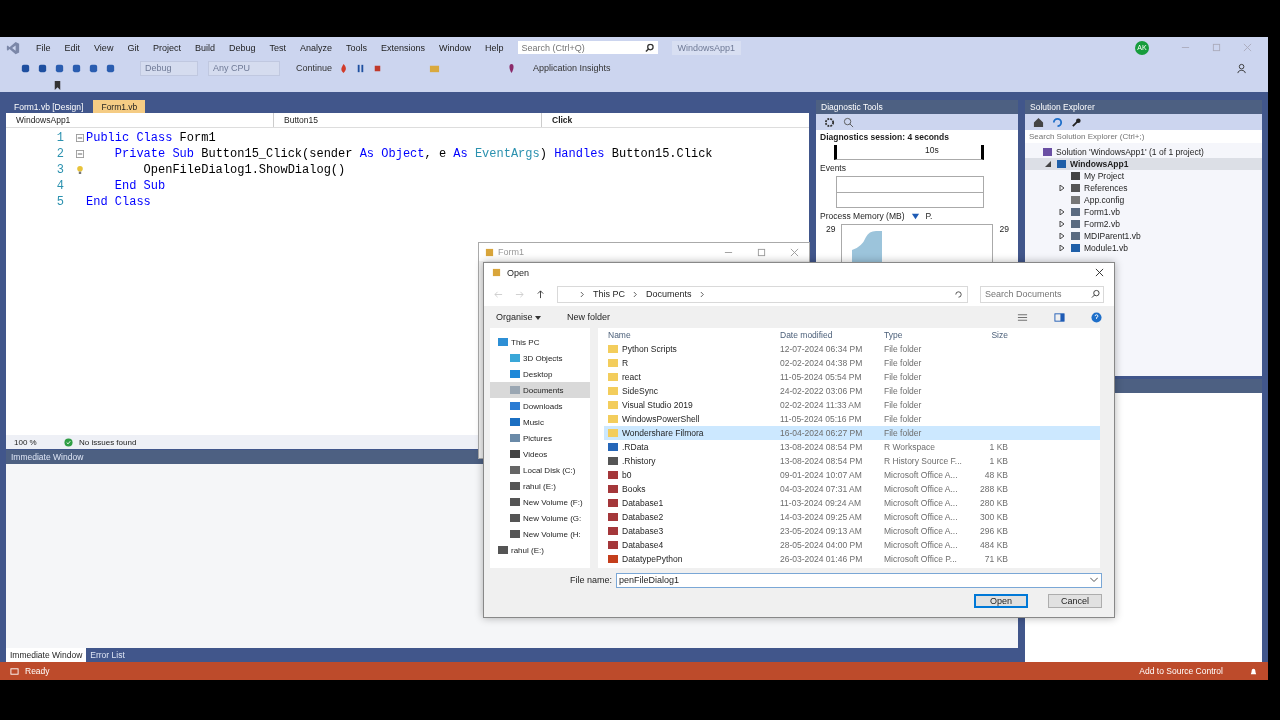 The width and height of the screenshot is (1280, 720). Describe the element at coordinates (151, 138) in the screenshot. I see `code-line: Public Class Form1` at that location.